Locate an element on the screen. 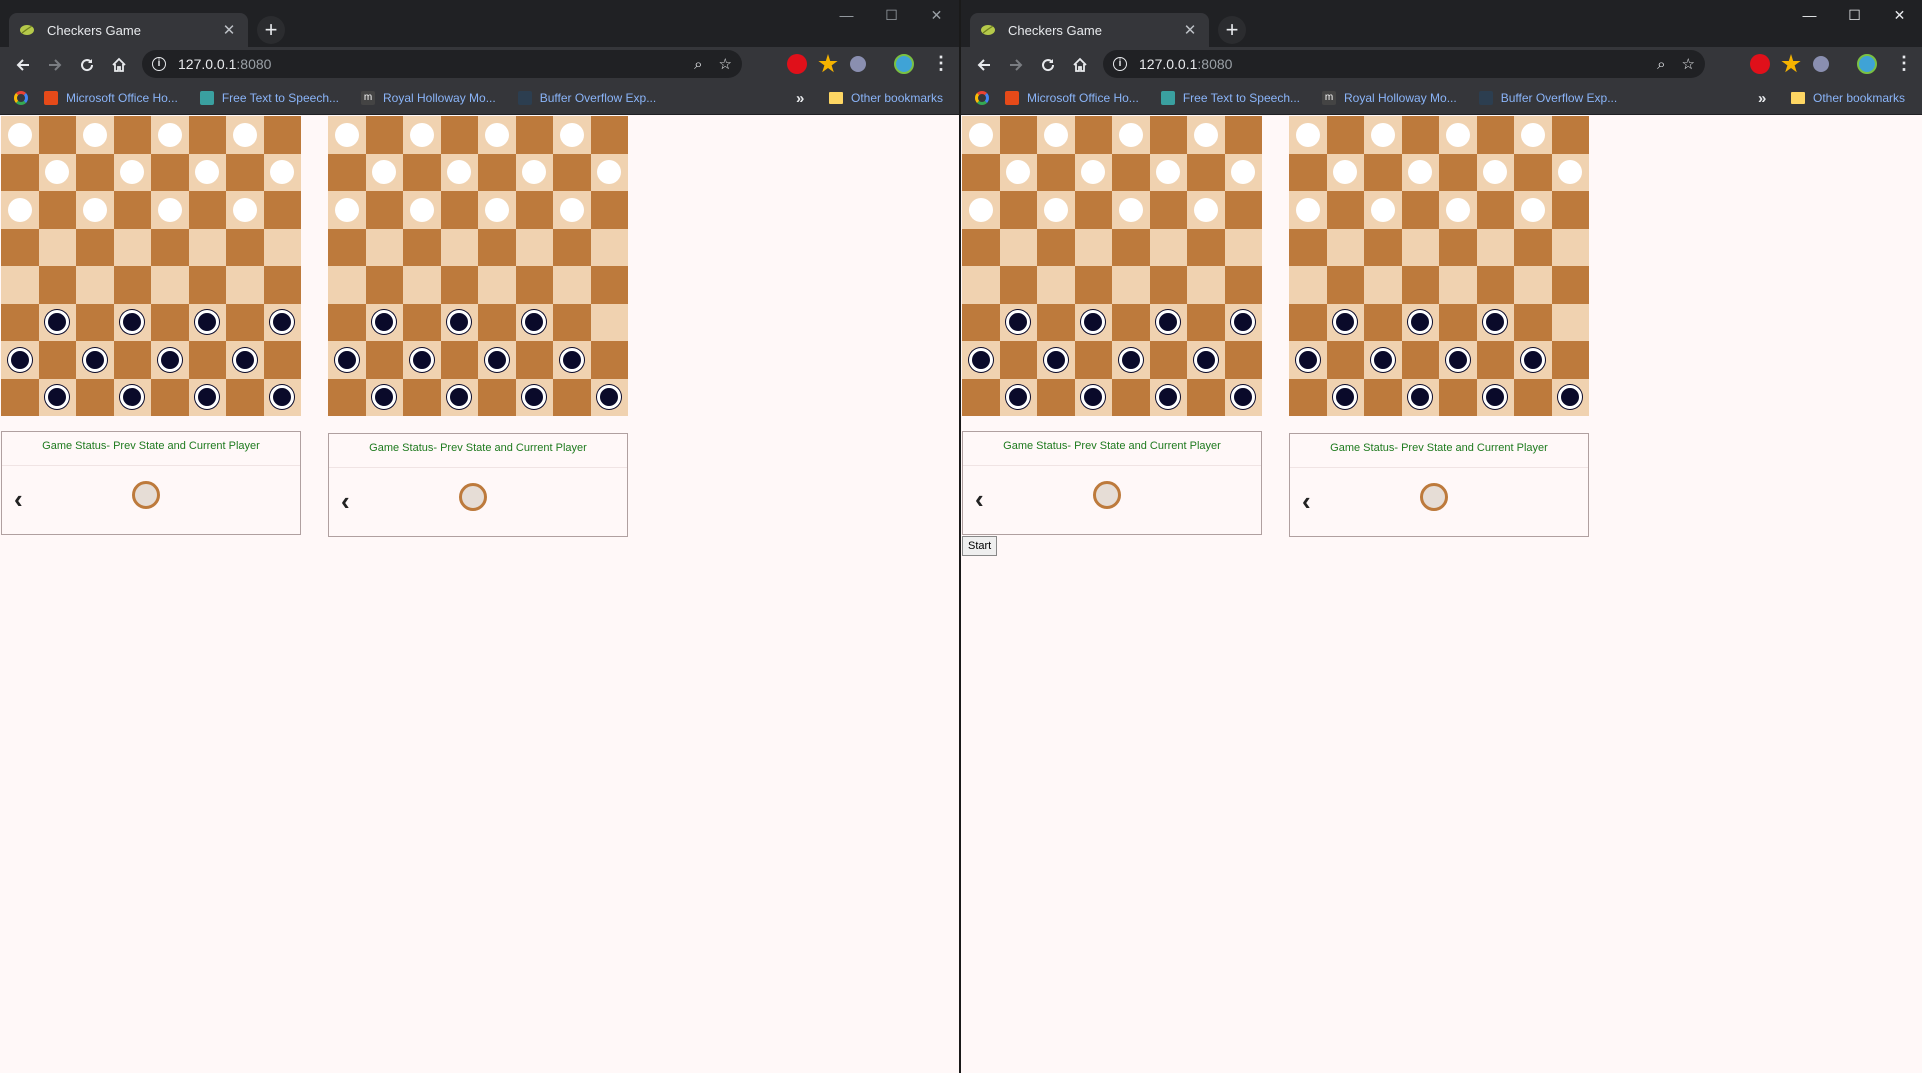 Image resolution: width=1922 pixels, height=1073 pixels. address-bar: i 127.0.0.1:8080 ⌕ ☆ is located at coordinates (1404, 64).